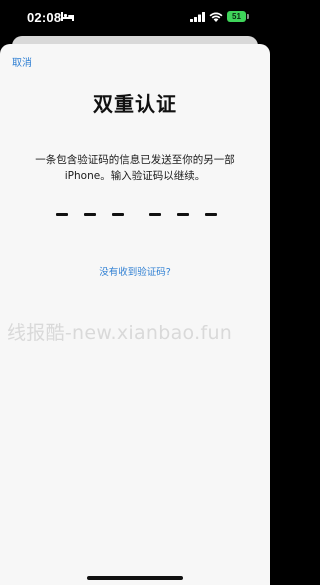 The height and width of the screenshot is (585, 320). What do you see at coordinates (236, 16) in the screenshot?
I see `battery-icon: 51` at bounding box center [236, 16].